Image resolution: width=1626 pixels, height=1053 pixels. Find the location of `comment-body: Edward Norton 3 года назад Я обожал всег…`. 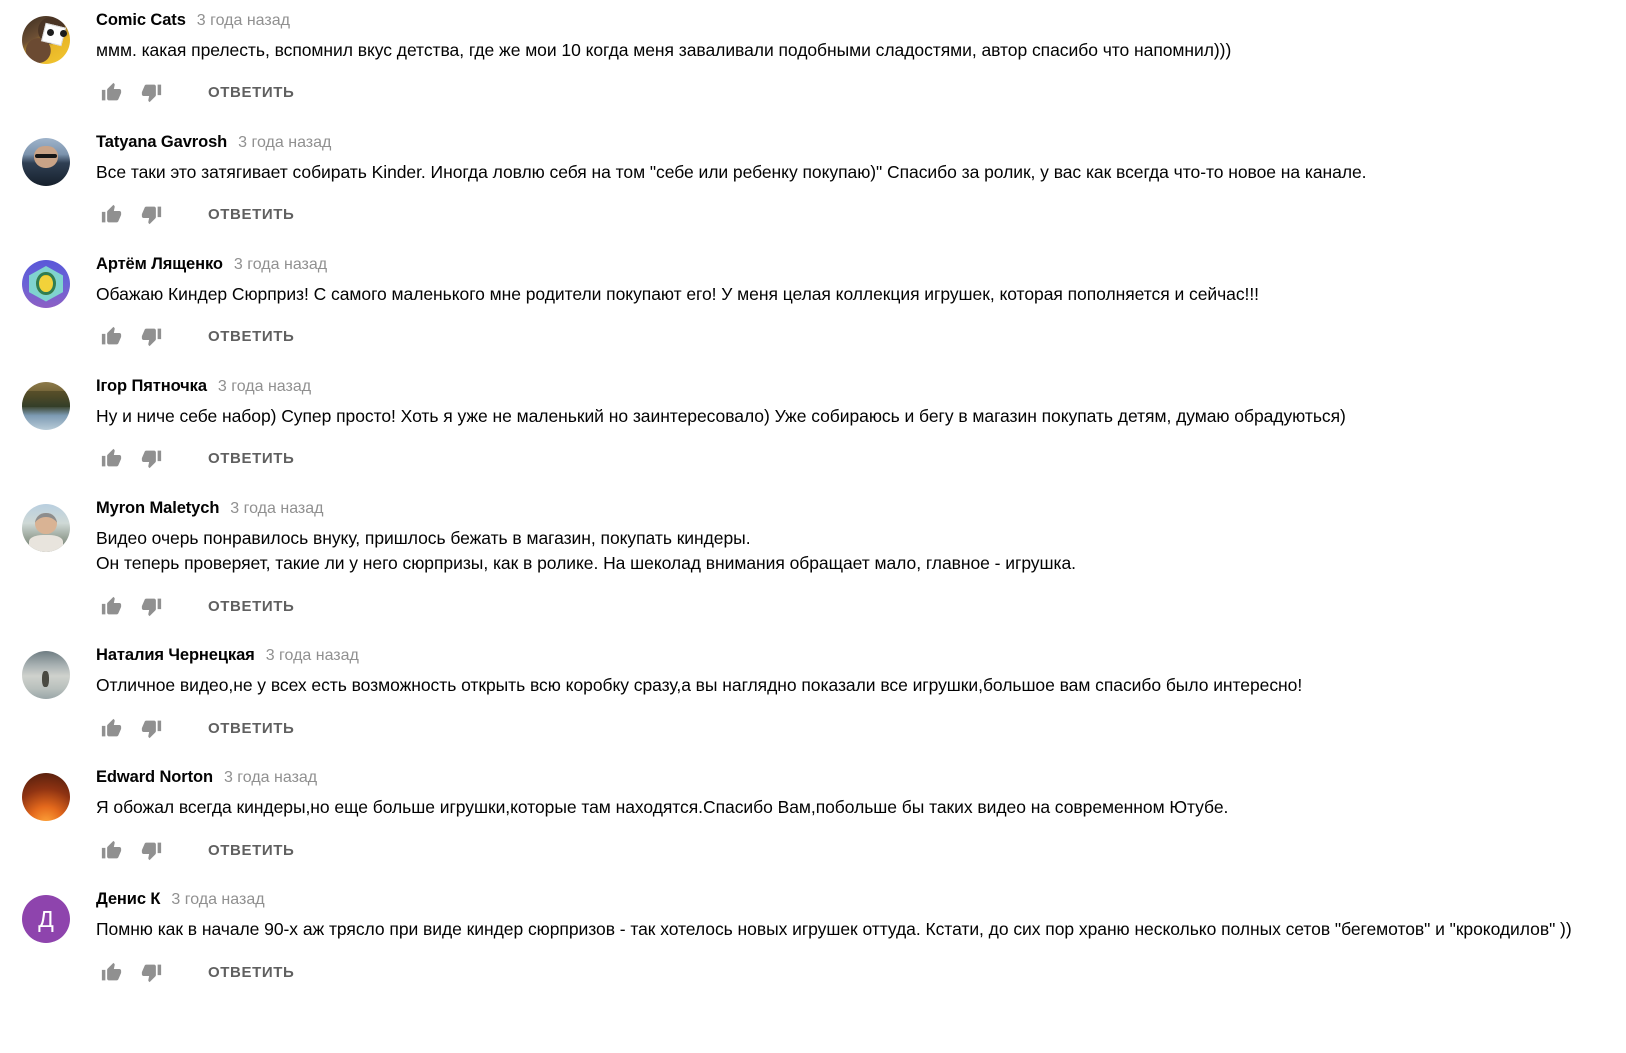

comment-body: Edward Norton 3 года назад Я обожал всег… is located at coordinates (861, 826).